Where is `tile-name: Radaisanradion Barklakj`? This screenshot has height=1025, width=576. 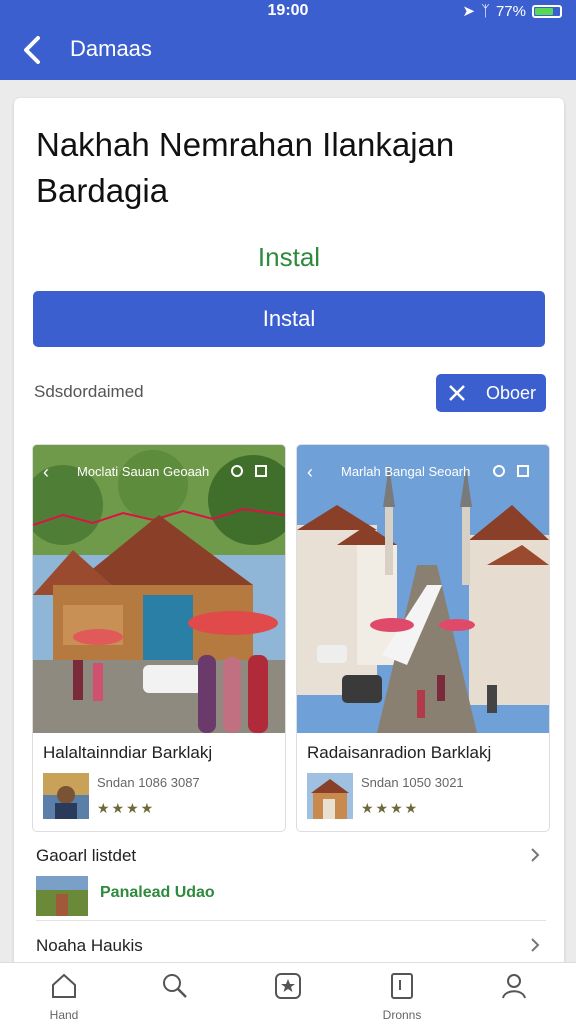
tile-name: Radaisanradion Barklakj is located at coordinates (399, 752).